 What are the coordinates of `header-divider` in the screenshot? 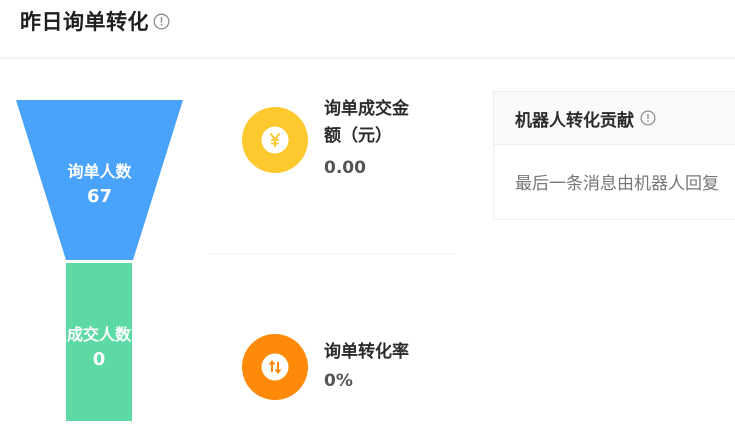 It's located at (367, 58).